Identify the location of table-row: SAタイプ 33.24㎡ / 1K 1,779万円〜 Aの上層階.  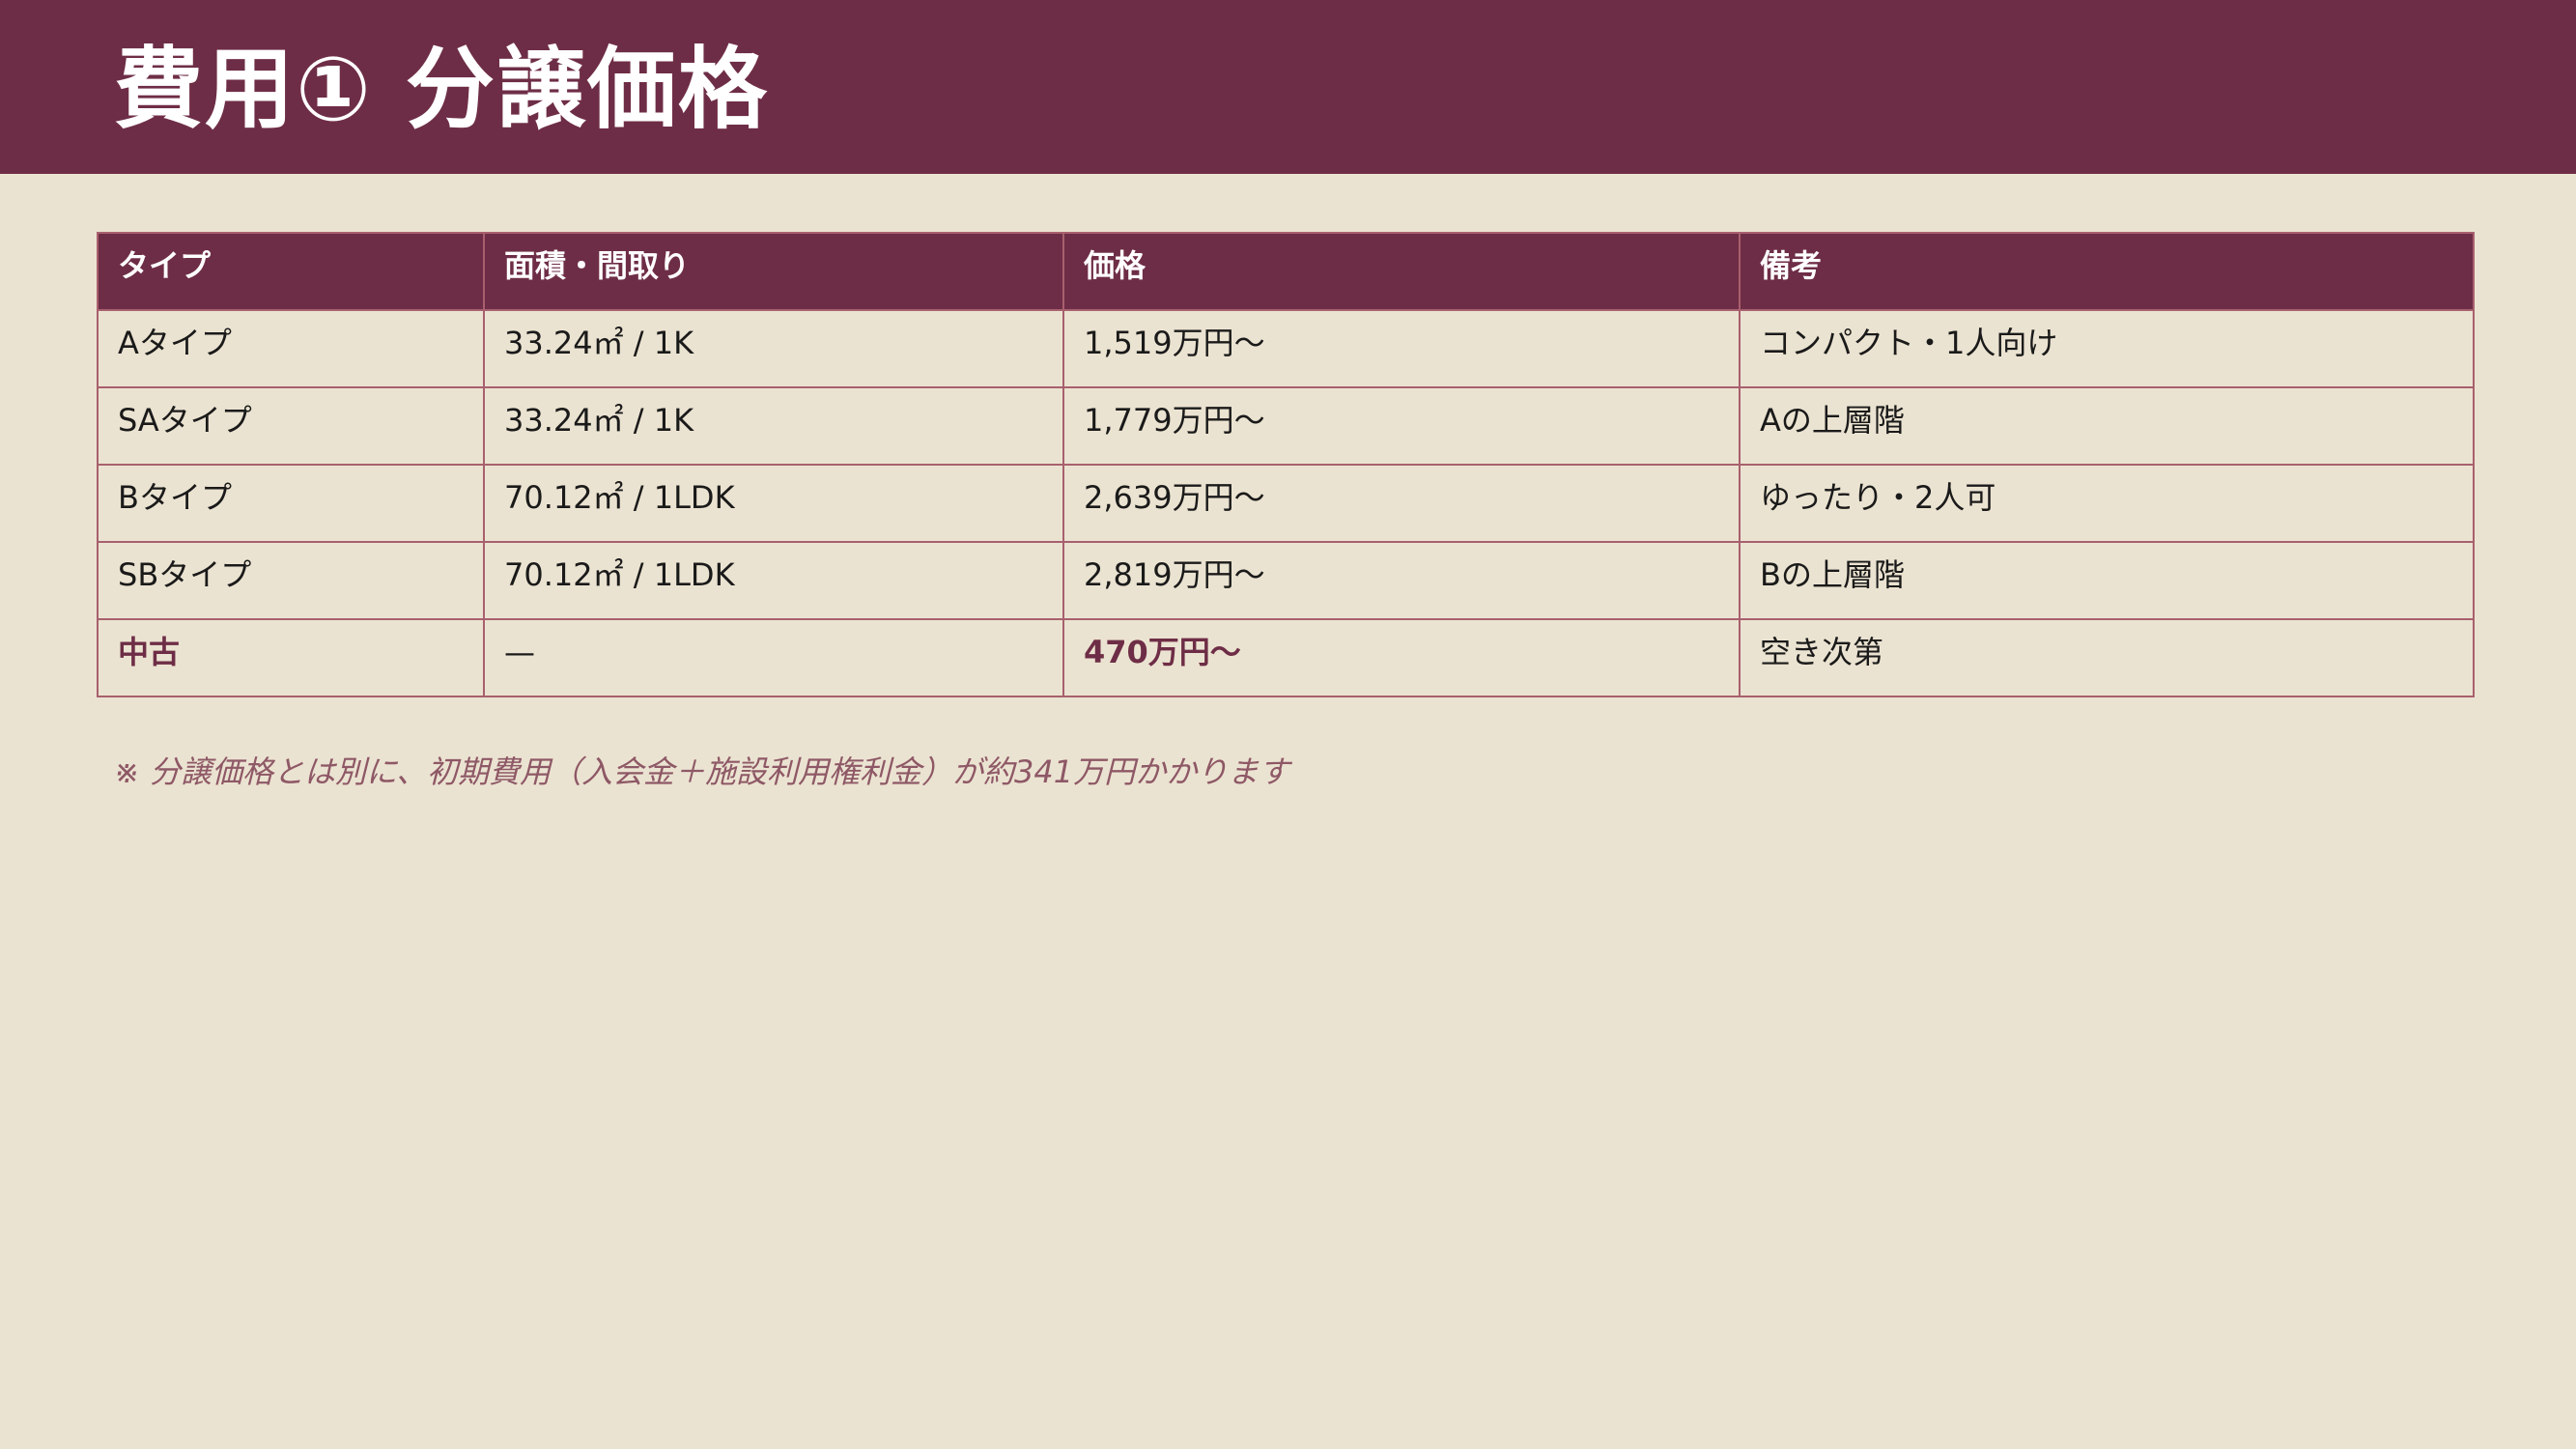
(1286, 426).